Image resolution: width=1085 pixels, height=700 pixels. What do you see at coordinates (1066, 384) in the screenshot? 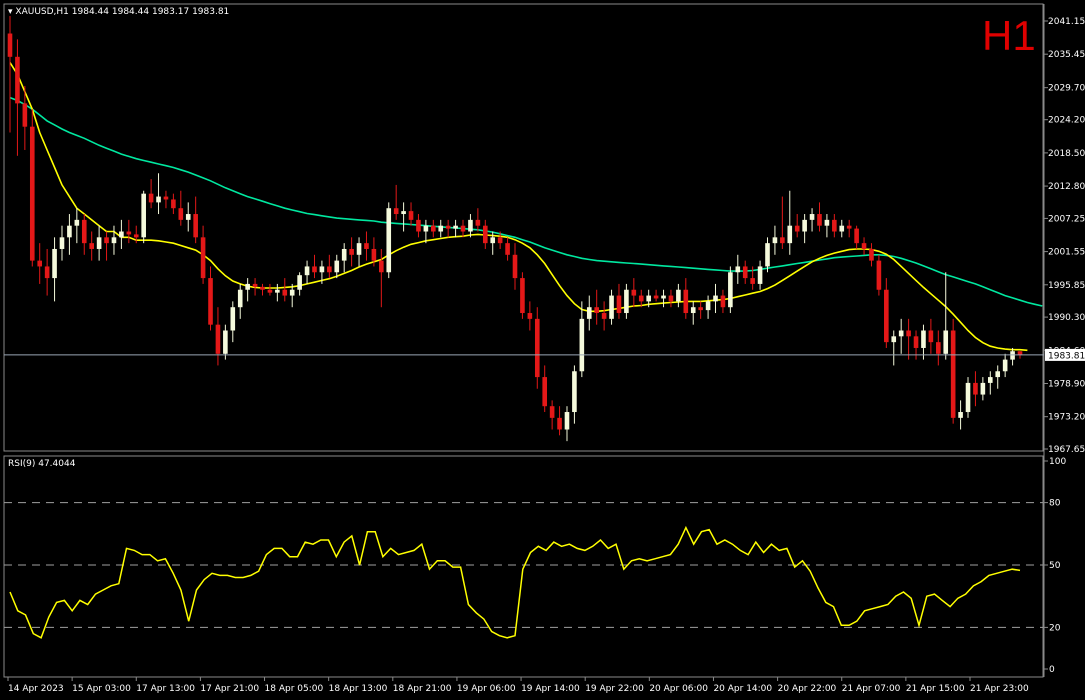
I see `price-tick-label: 1978.90` at bounding box center [1066, 384].